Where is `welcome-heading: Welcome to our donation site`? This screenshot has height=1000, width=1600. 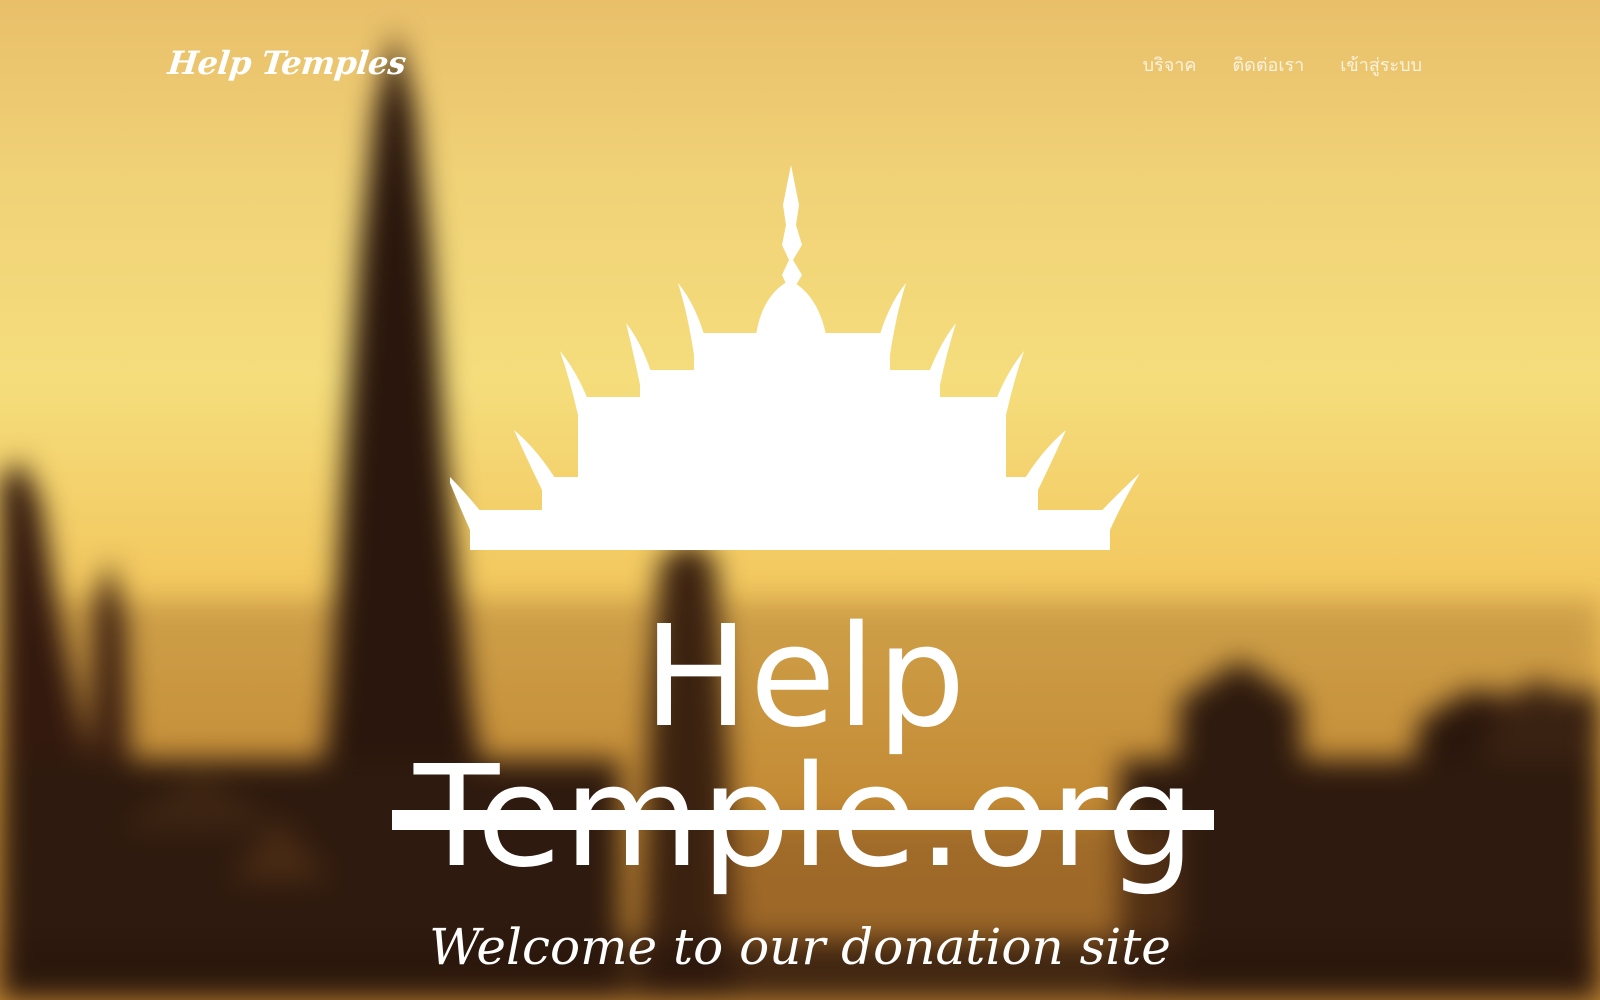 welcome-heading: Welcome to our donation site is located at coordinates (800, 947).